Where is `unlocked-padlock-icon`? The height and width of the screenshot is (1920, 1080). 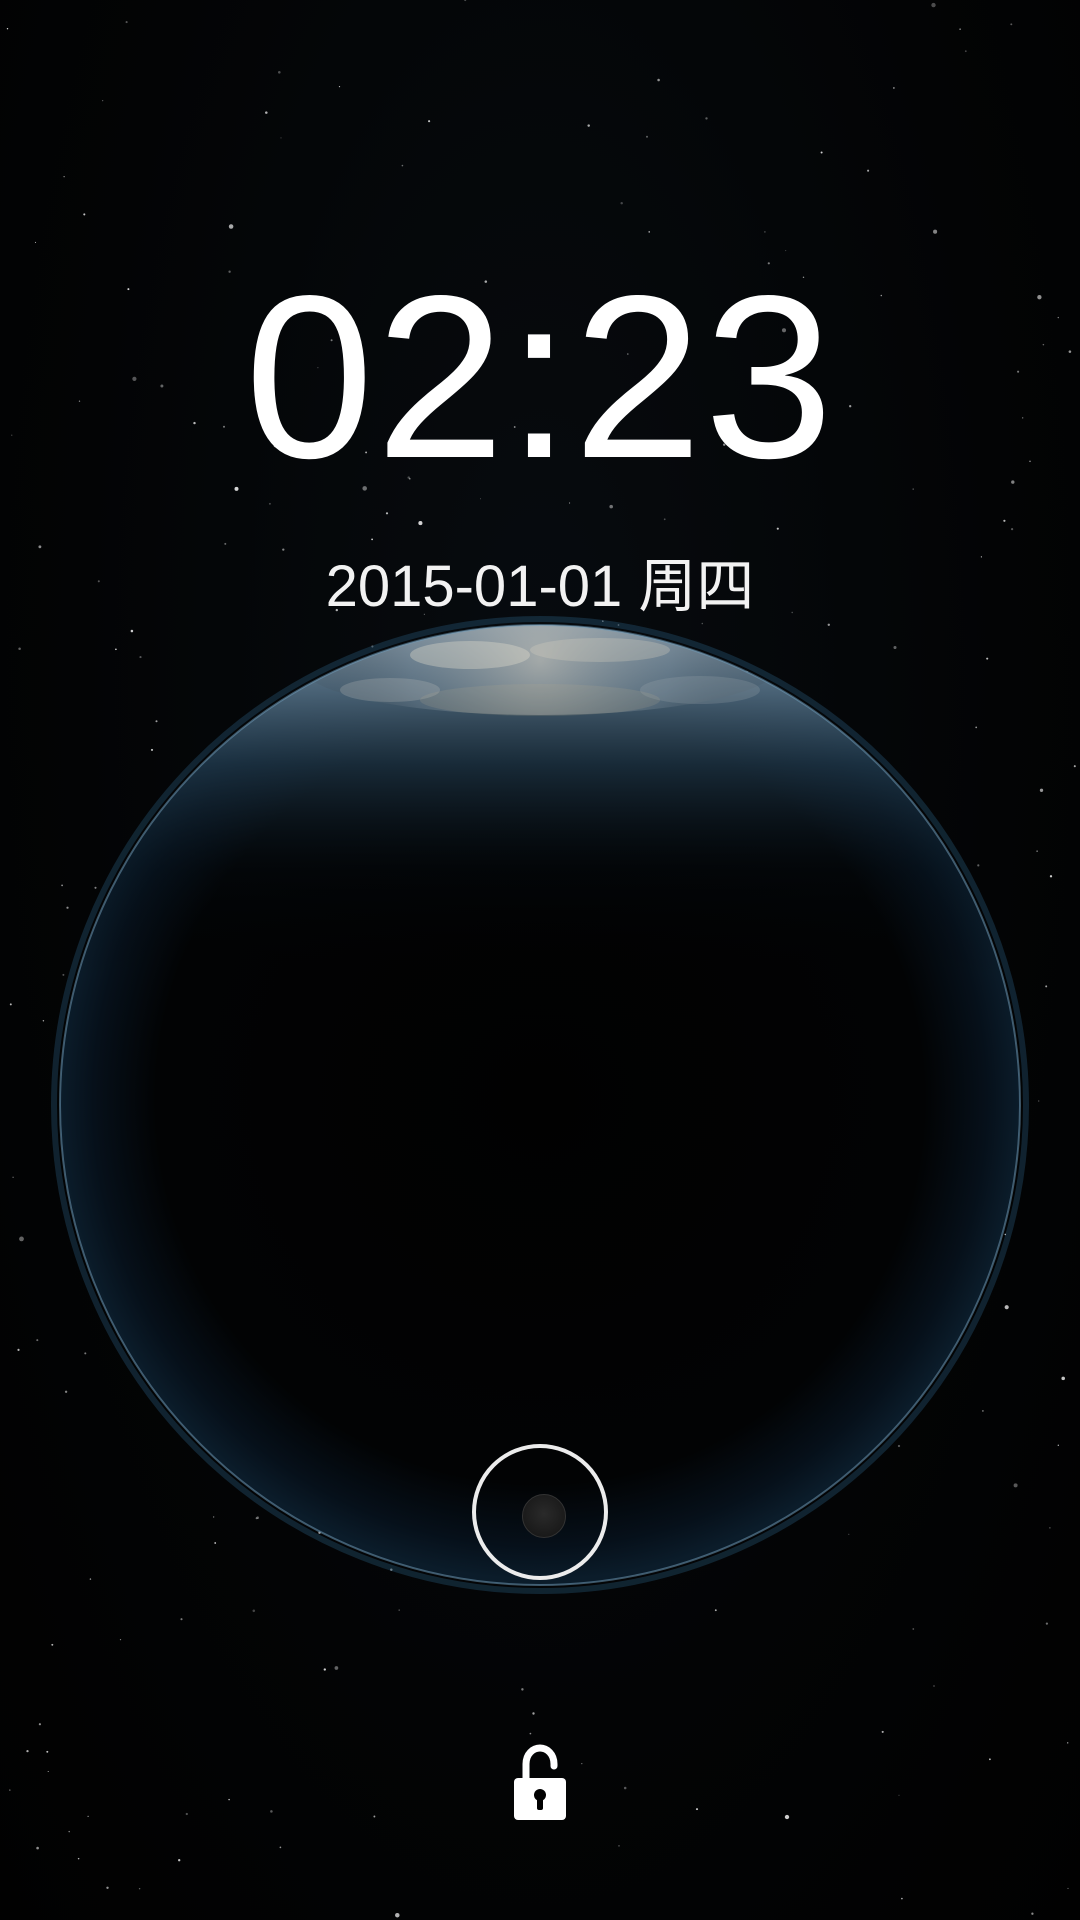 unlocked-padlock-icon is located at coordinates (540, 1784).